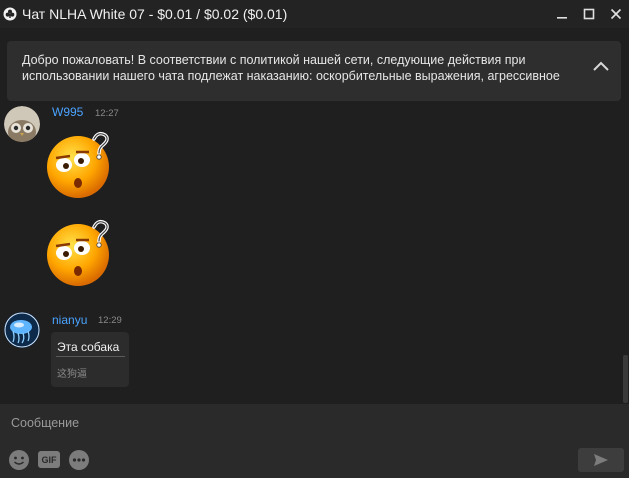 The width and height of the screenshot is (629, 478). I want to click on gif-button: GIF, so click(49, 459).